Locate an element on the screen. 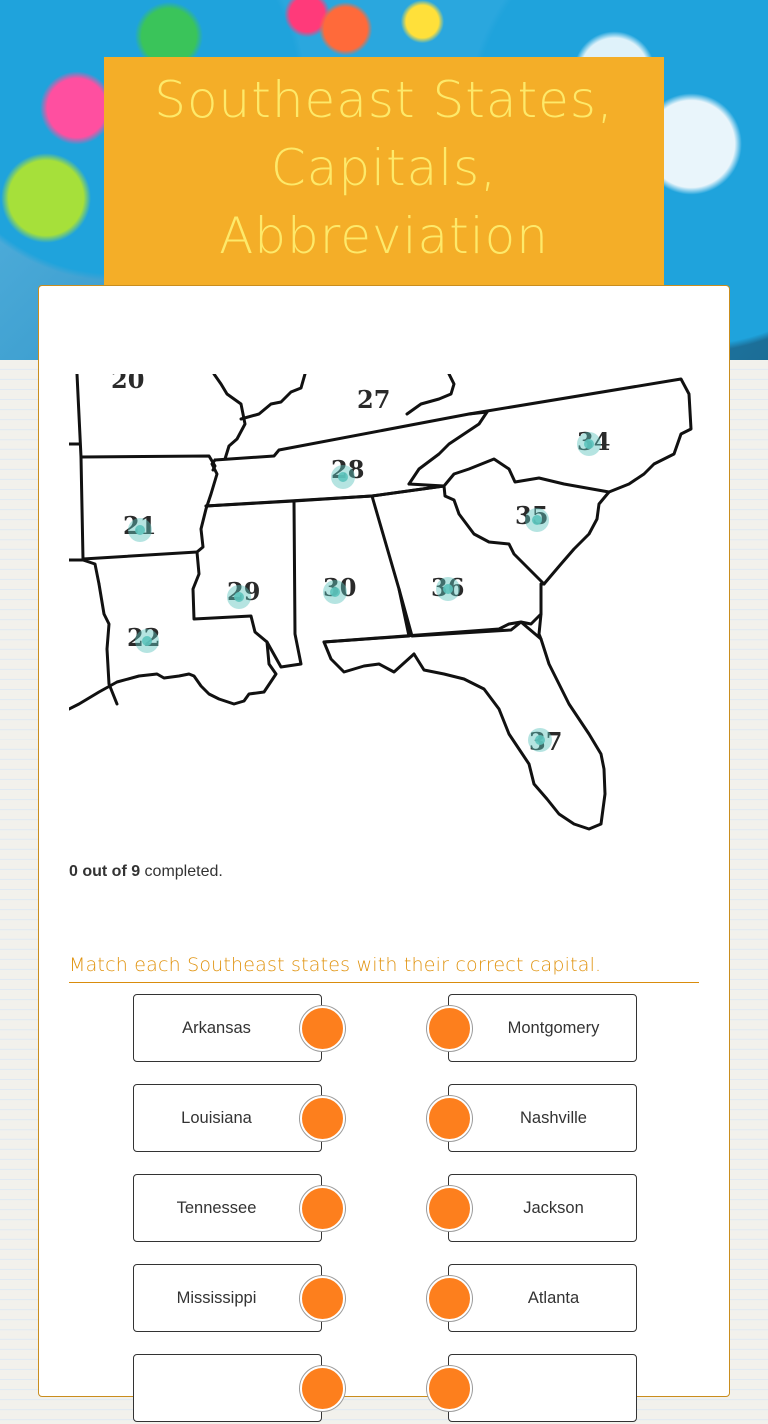 This screenshot has height=1424, width=768. match-pair-row: Mississippi Atlanta is located at coordinates (385, 1299).